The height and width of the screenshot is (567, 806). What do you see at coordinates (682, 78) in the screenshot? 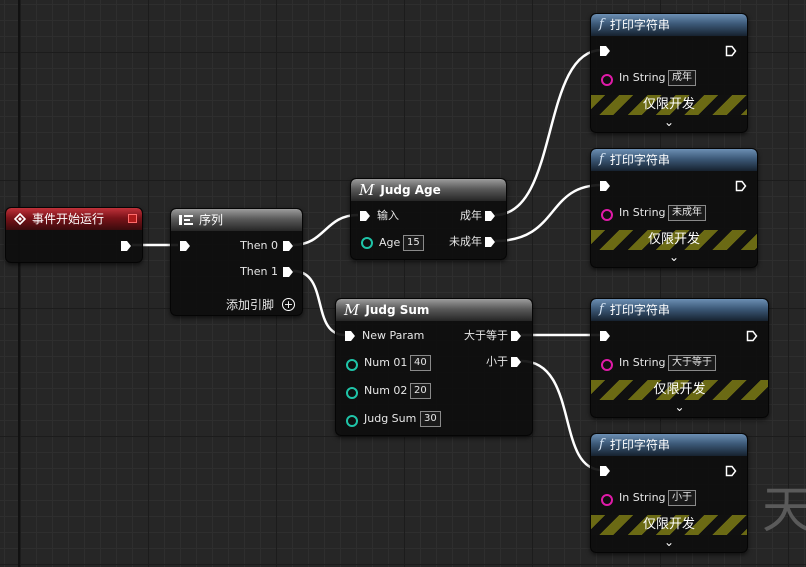
I see `in-string-value-input: 成年` at bounding box center [682, 78].